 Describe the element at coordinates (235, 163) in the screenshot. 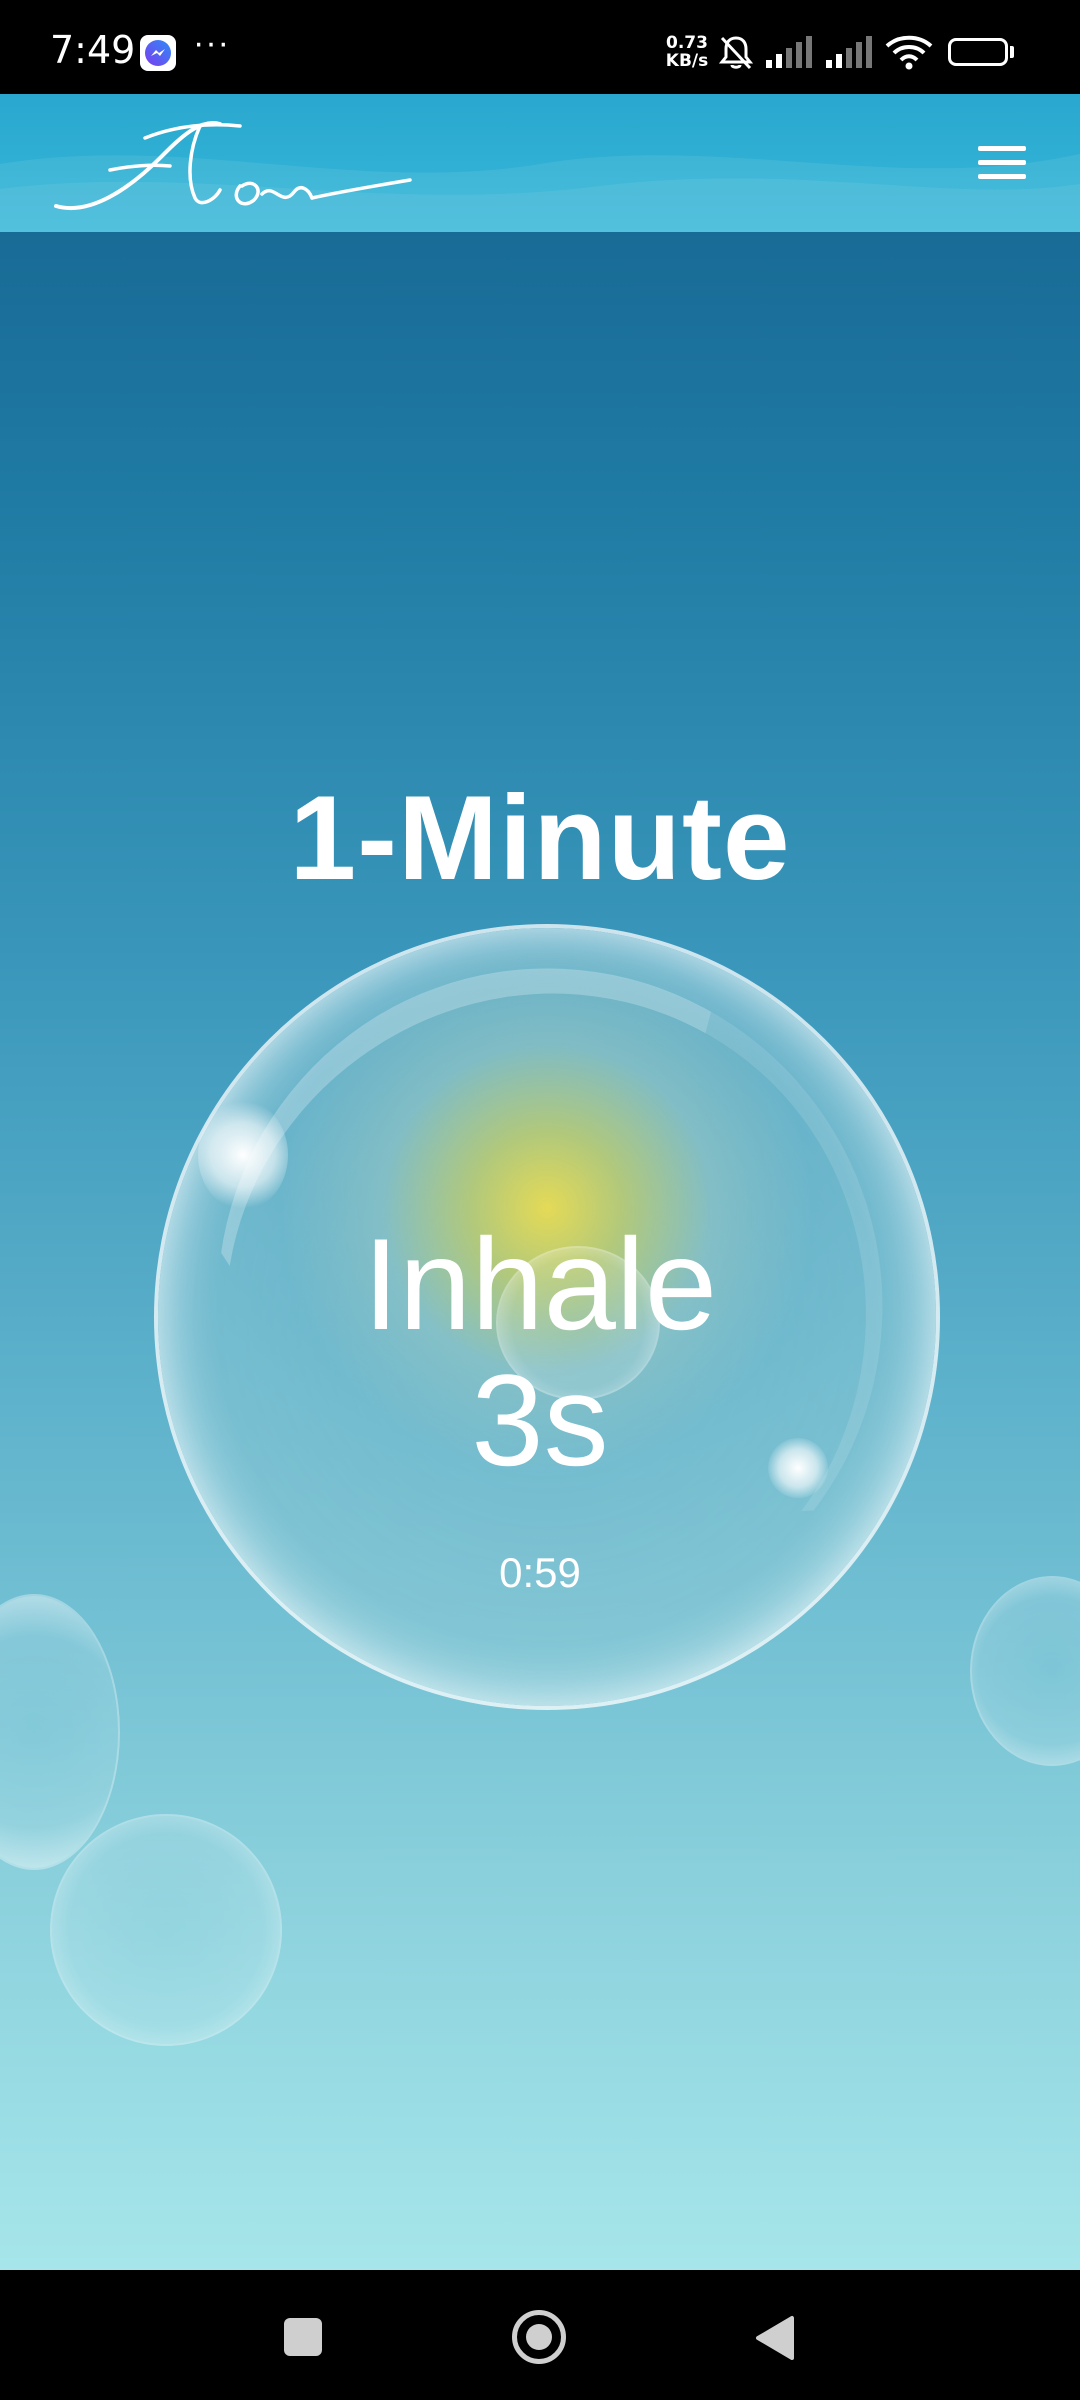

I see `flon-logo` at that location.